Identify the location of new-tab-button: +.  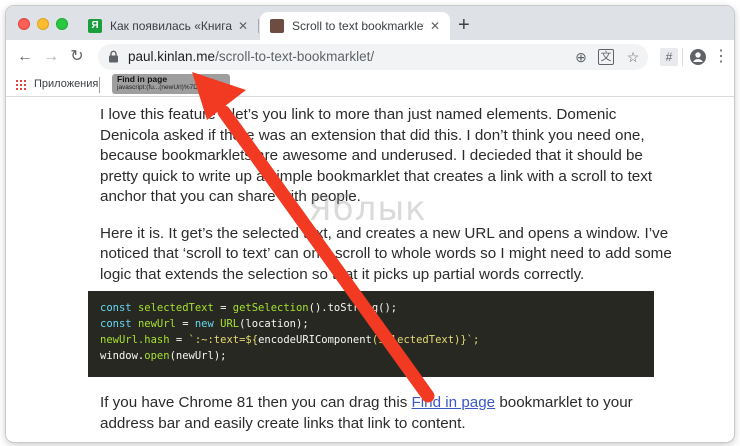
(464, 25).